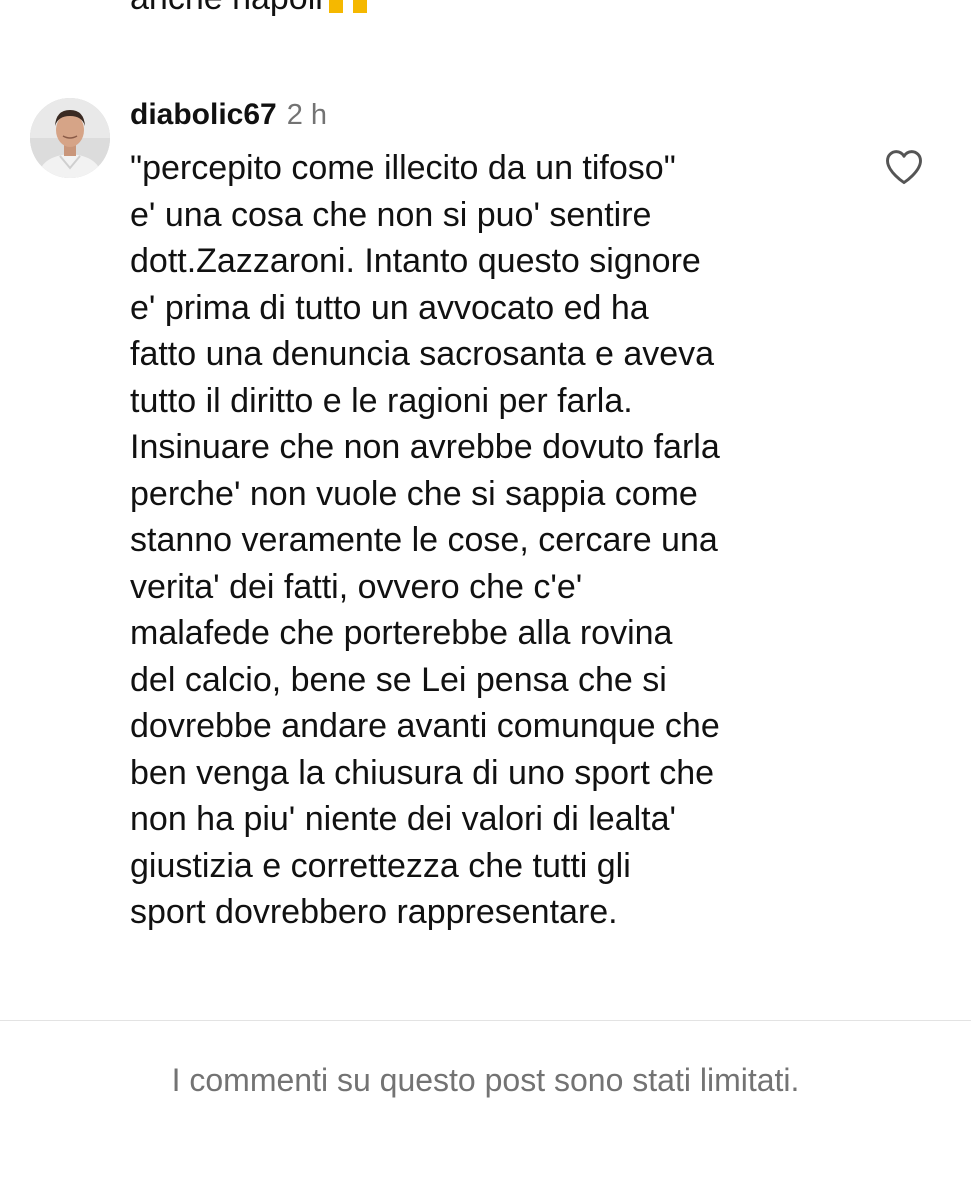 The height and width of the screenshot is (1200, 971). I want to click on previous-comment-text: anche napoli, so click(250, 9).